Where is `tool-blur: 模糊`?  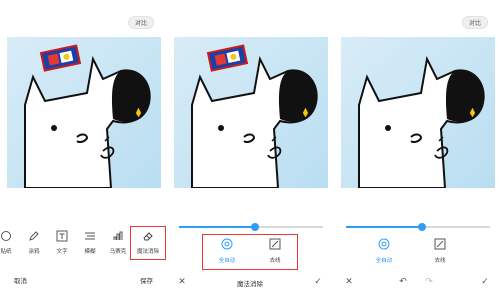
tool-blur: 模糊 is located at coordinates (90, 242).